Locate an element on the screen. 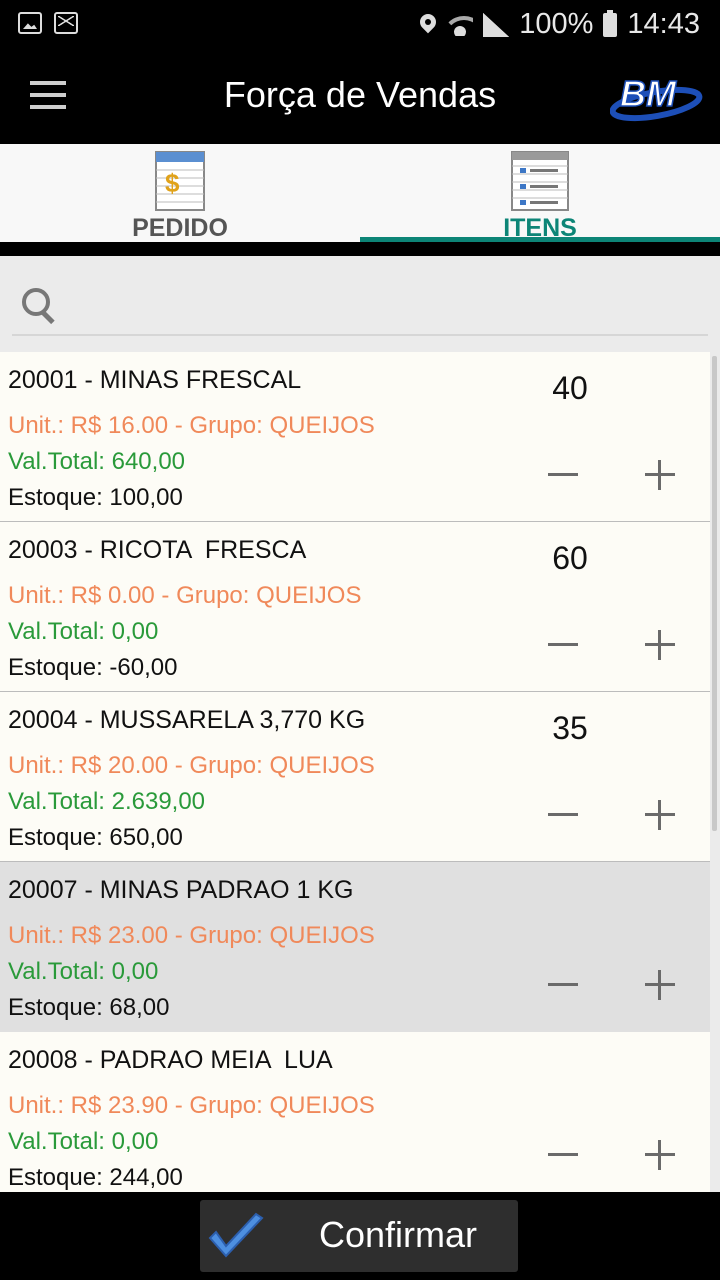 Image resolution: width=720 pixels, height=1280 pixels. bm-logo: BM is located at coordinates (656, 97).